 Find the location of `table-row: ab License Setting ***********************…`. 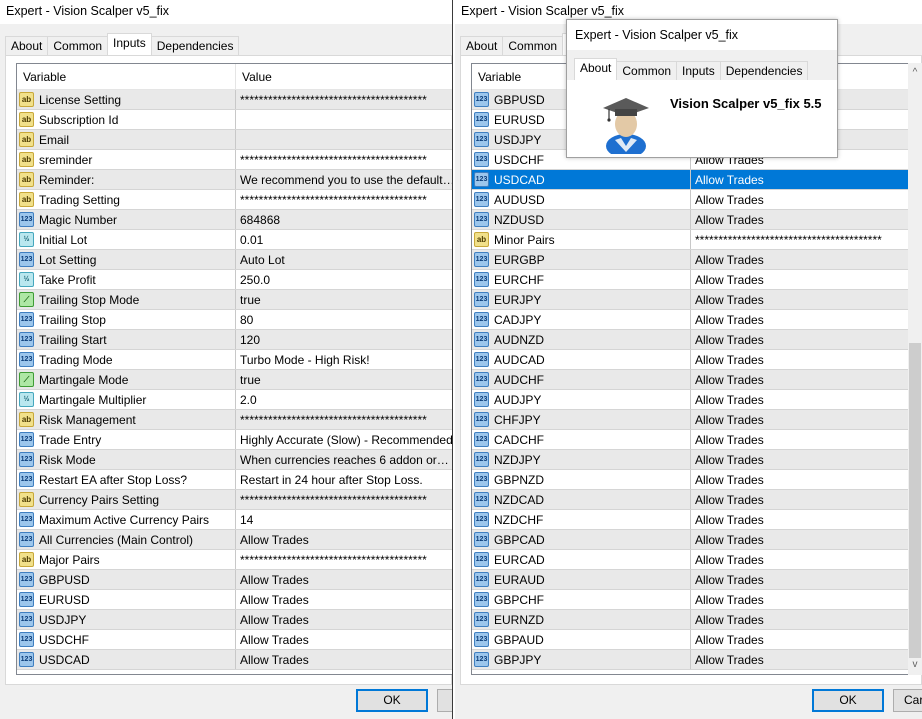

table-row: ab License Setting ***********************… is located at coordinates (234, 100).